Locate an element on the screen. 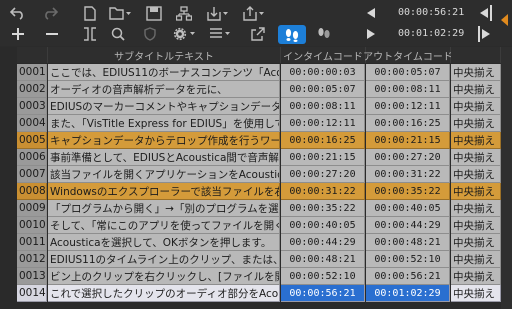  row-number: 0011 is located at coordinates (32, 242).